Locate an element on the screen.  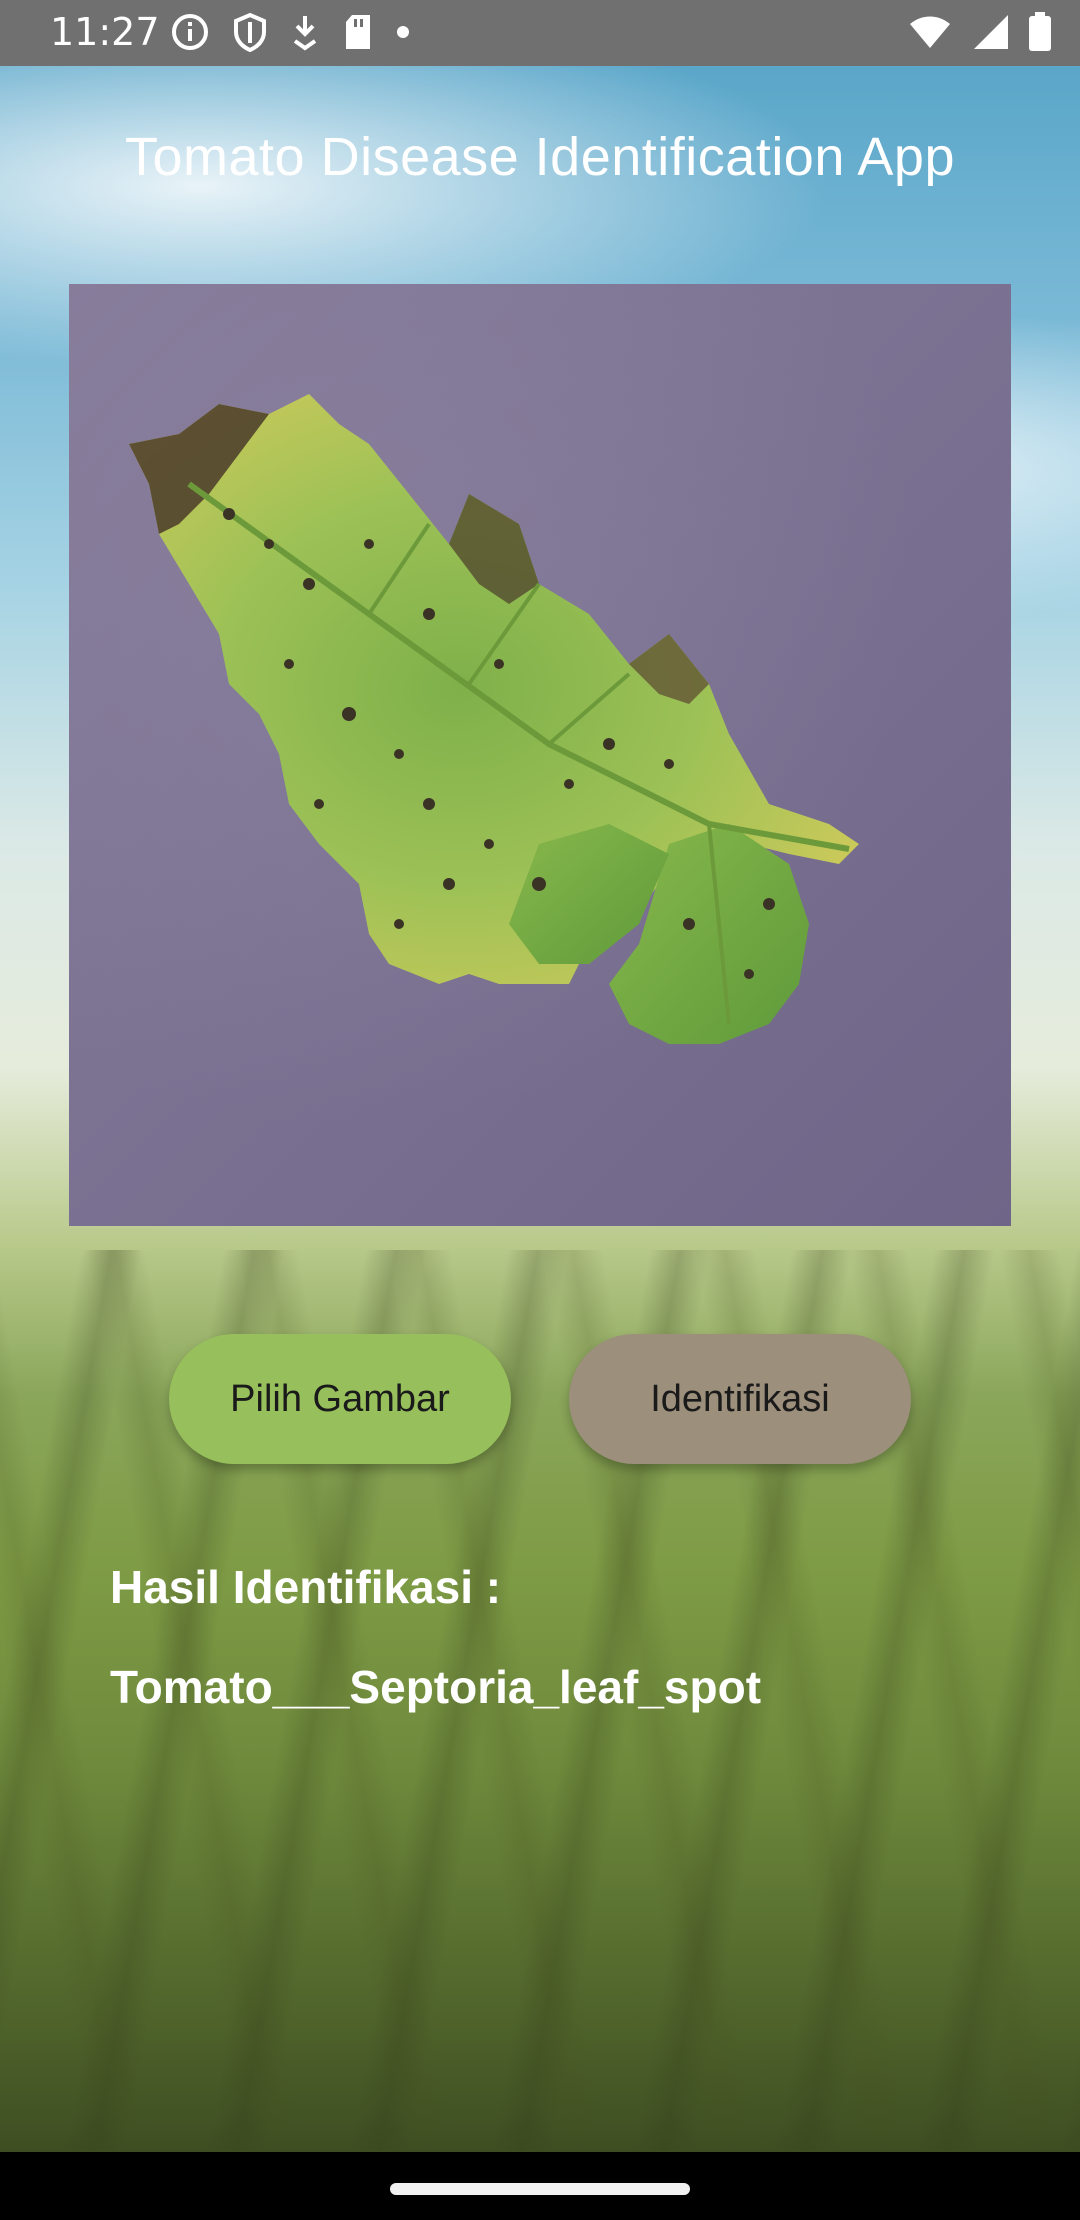
wifi-icon is located at coordinates (930, 32).